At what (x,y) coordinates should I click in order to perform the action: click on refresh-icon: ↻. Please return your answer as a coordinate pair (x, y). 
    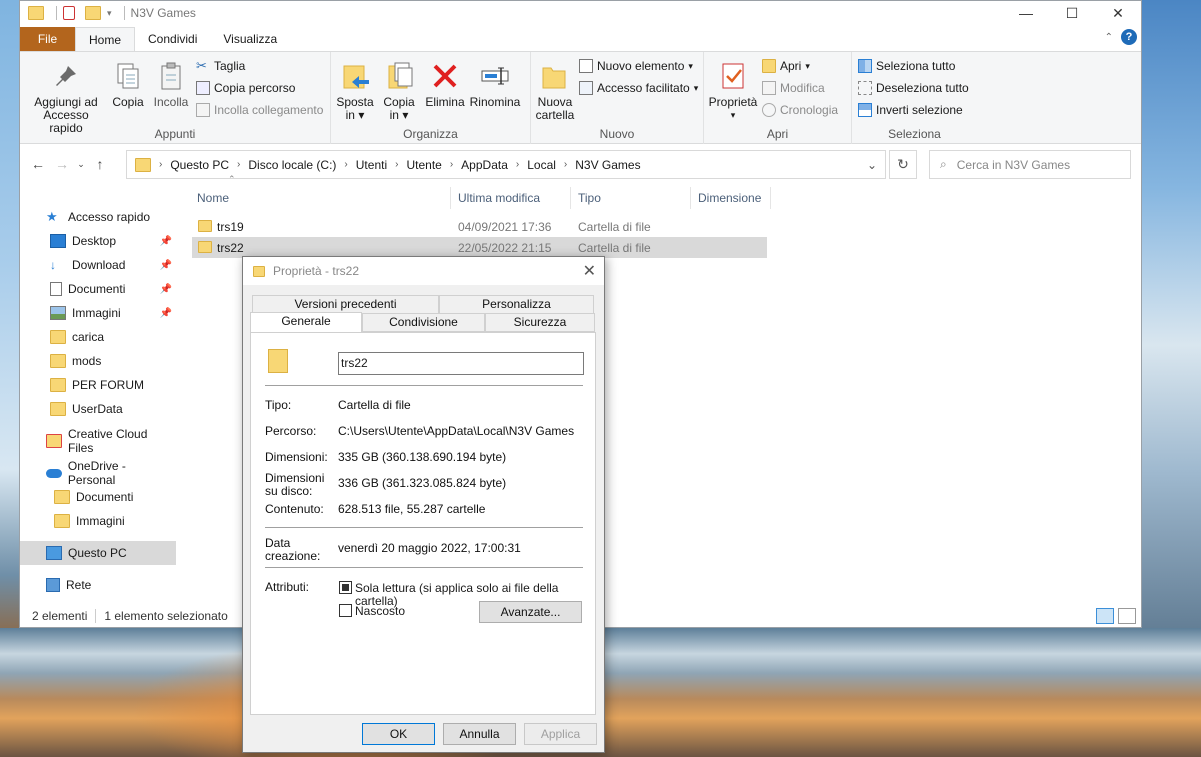
    Looking at the image, I should click on (903, 164).